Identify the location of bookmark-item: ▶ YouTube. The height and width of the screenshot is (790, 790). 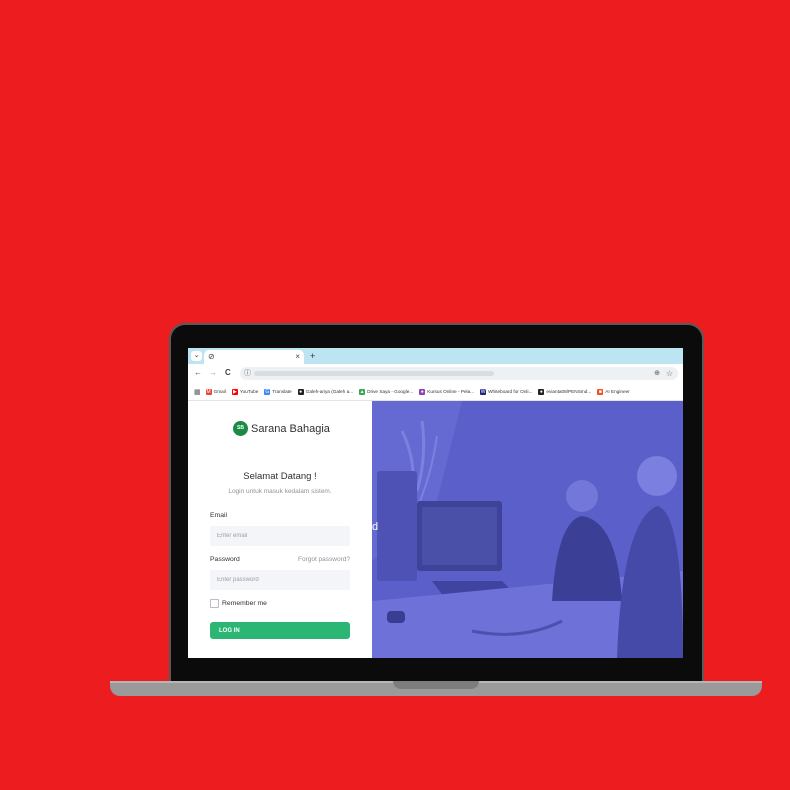
(245, 391).